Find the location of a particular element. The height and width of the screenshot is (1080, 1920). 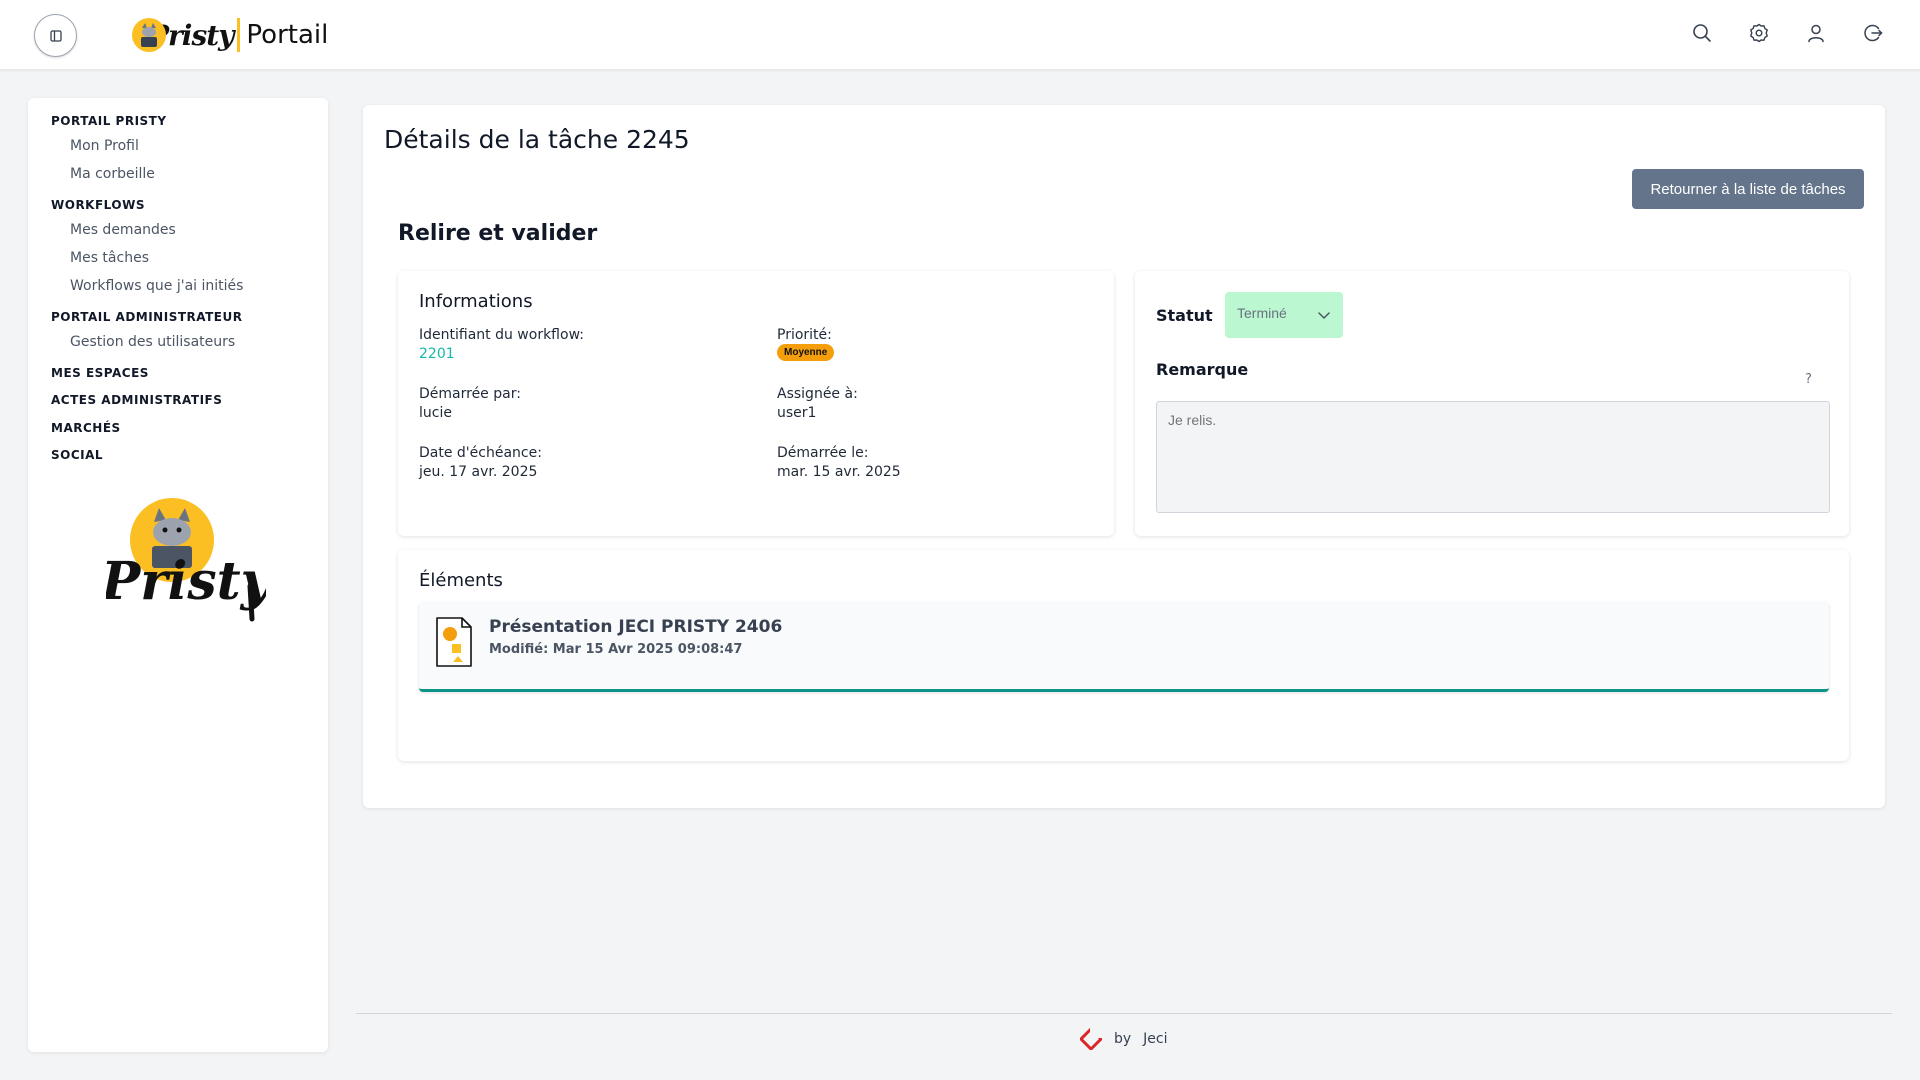

sidebar-toggle-icon is located at coordinates (55, 35).